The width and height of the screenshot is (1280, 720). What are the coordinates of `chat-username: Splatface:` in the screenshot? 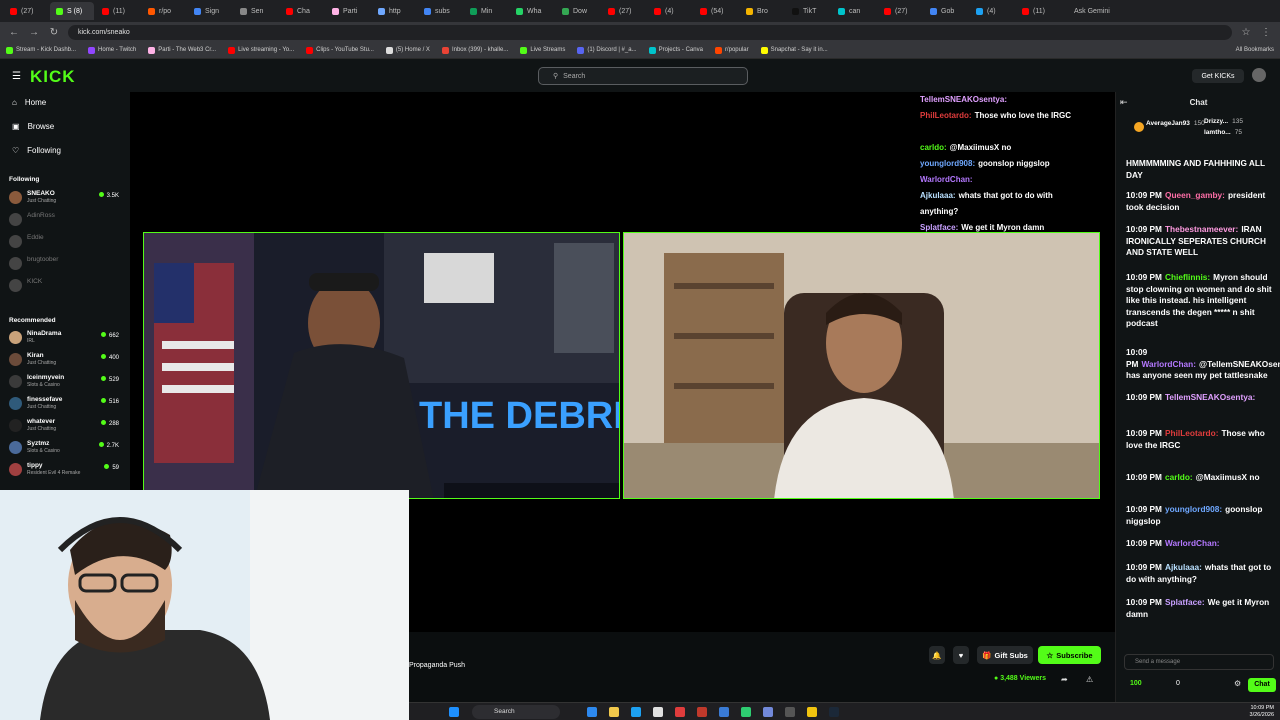 It's located at (1185, 602).